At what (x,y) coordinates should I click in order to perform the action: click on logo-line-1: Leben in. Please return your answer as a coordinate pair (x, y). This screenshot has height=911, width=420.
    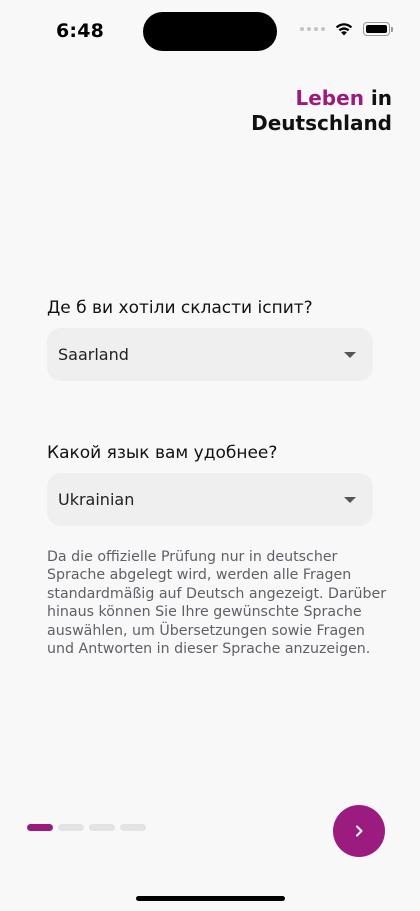
    Looking at the image, I should click on (322, 98).